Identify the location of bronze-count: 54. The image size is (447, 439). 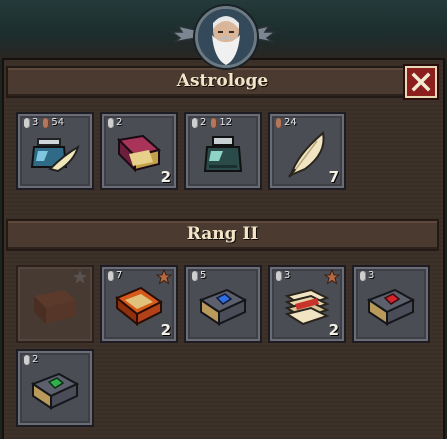
(58, 122).